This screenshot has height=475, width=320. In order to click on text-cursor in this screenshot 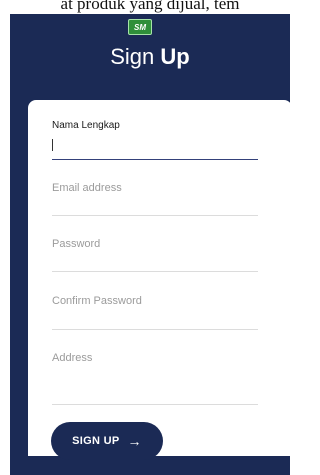, I will do `click(52, 145)`.